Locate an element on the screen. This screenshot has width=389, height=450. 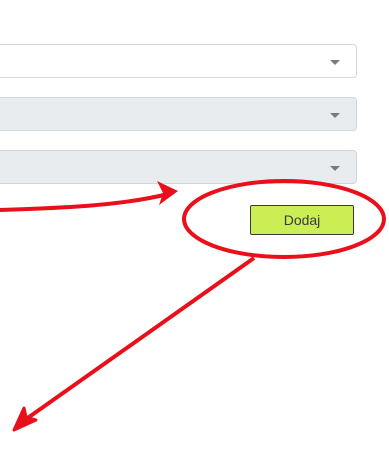
pointer-arrow-left-head is located at coordinates (167, 193).